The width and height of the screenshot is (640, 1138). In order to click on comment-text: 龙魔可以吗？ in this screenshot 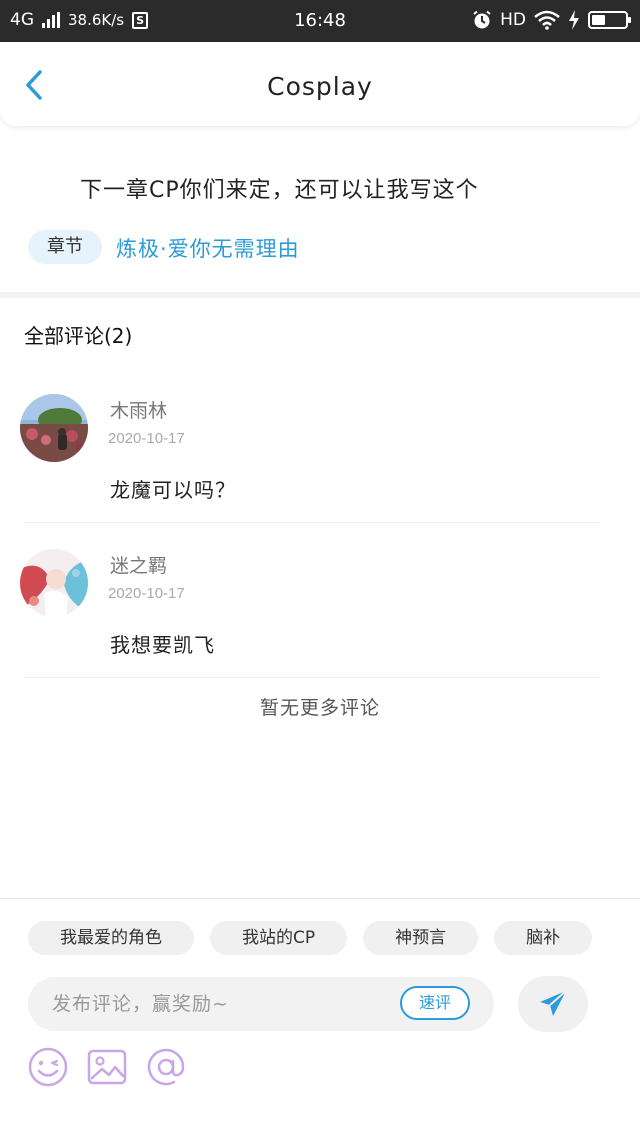, I will do `click(173, 490)`.